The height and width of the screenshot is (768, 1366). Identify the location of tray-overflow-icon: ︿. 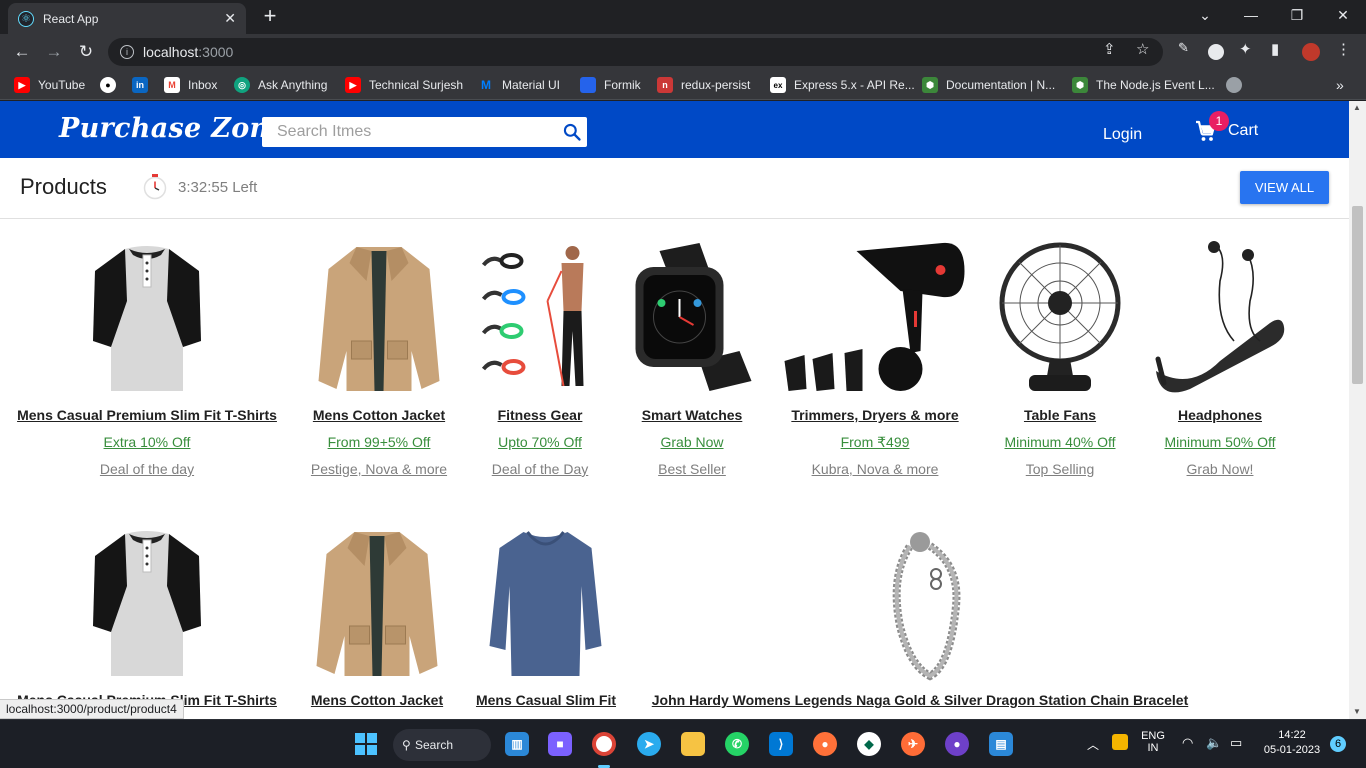
(1093, 744).